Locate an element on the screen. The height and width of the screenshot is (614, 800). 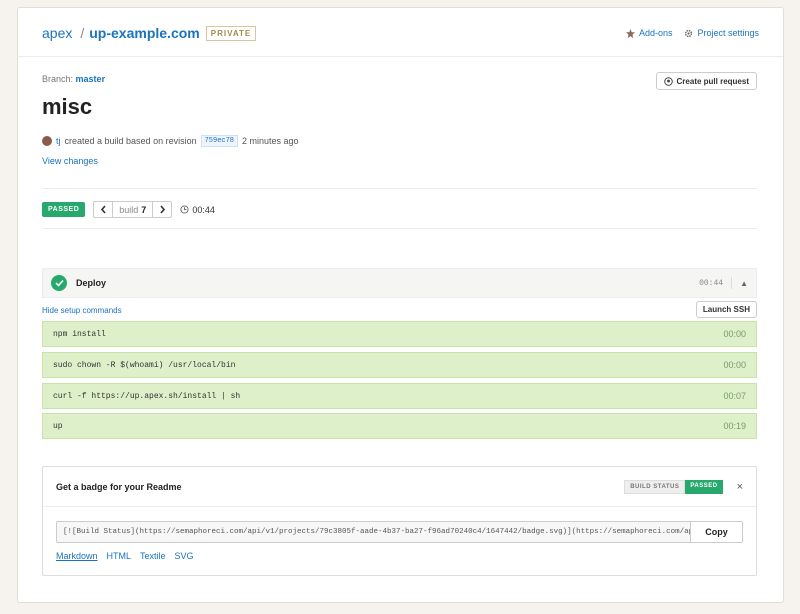
tab-html: HTML is located at coordinates (119, 556).